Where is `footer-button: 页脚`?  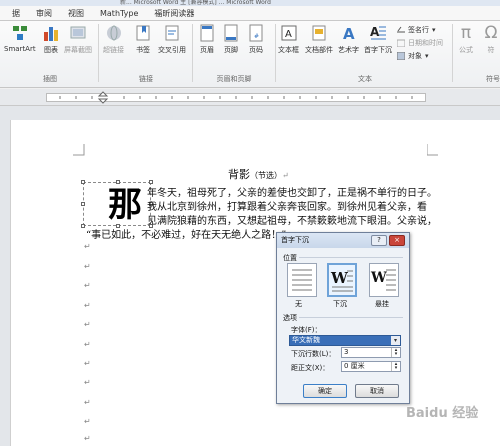
footer-button: 页脚 is located at coordinates (231, 39).